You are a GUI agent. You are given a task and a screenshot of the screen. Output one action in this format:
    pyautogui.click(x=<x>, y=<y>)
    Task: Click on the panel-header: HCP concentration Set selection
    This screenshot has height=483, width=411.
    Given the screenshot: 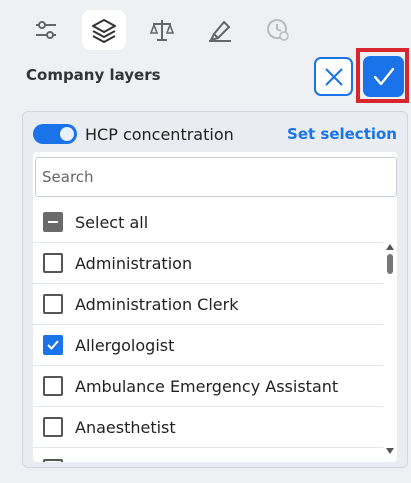 What is the action you would take?
    pyautogui.click(x=215, y=134)
    